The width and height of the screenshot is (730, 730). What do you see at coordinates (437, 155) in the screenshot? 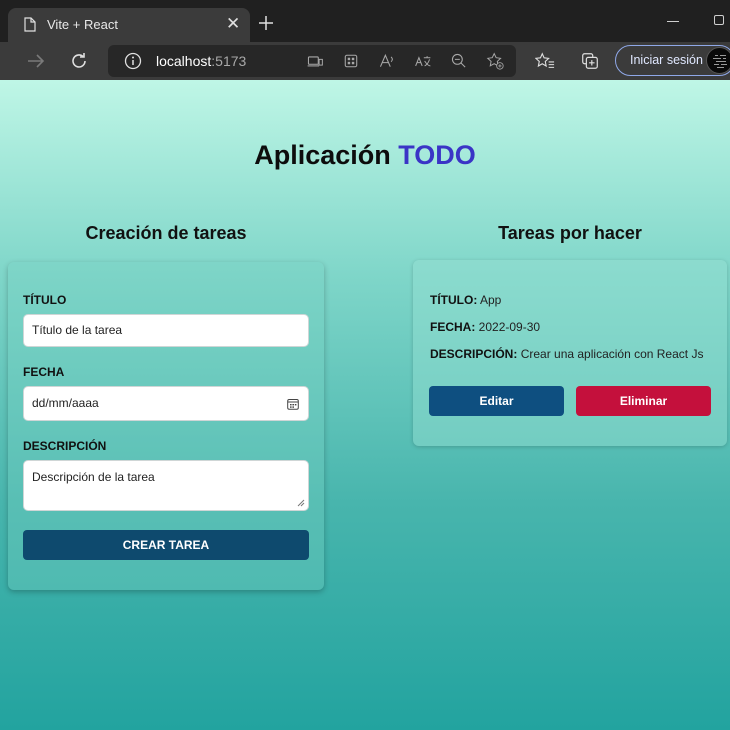
I see `title-accent: TODO` at bounding box center [437, 155].